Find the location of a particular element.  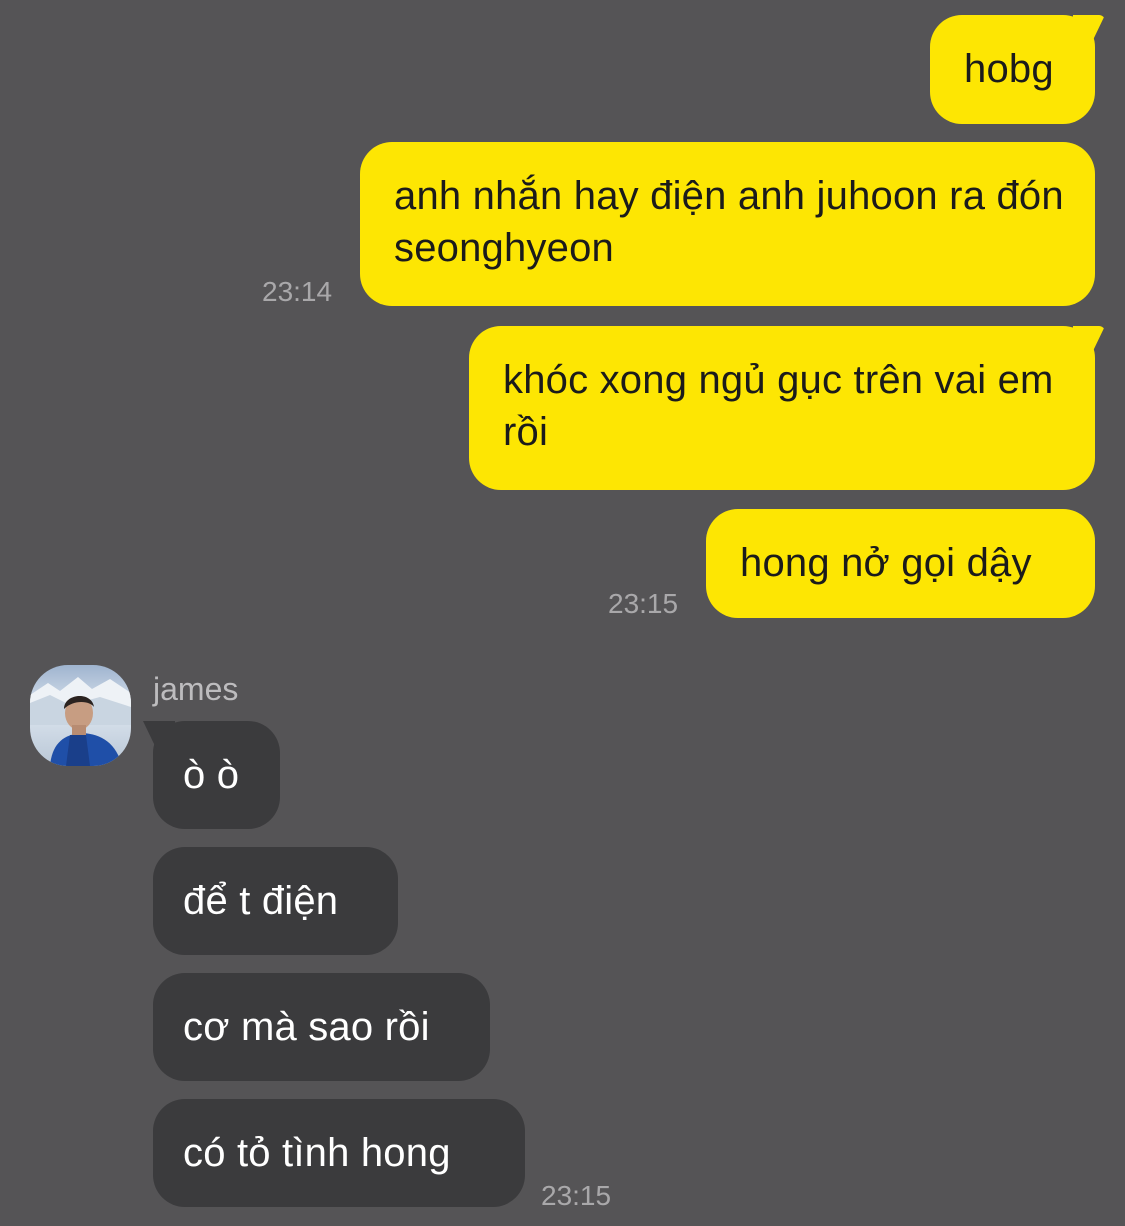

message-text: khóc xong ngủ gục trên vai em rồi is located at coordinates (778, 406).